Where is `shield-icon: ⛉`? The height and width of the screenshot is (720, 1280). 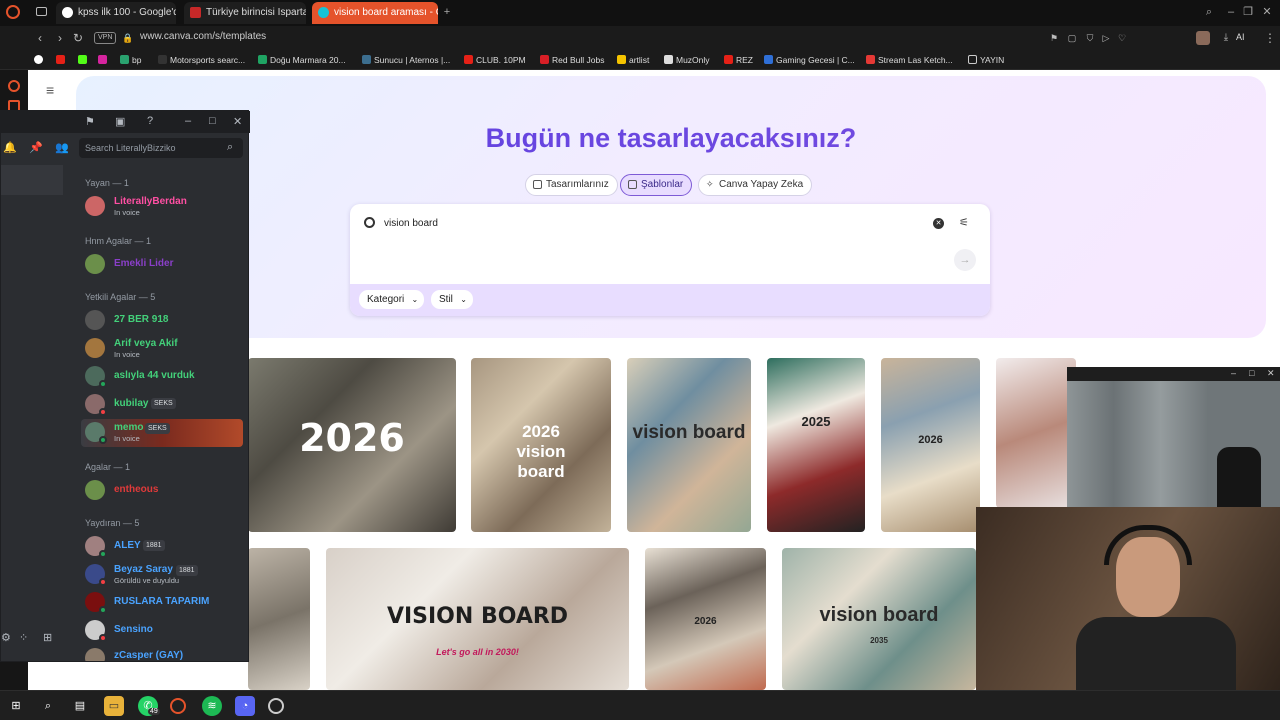
shield-icon: ⛉ is located at coordinates (1090, 38).